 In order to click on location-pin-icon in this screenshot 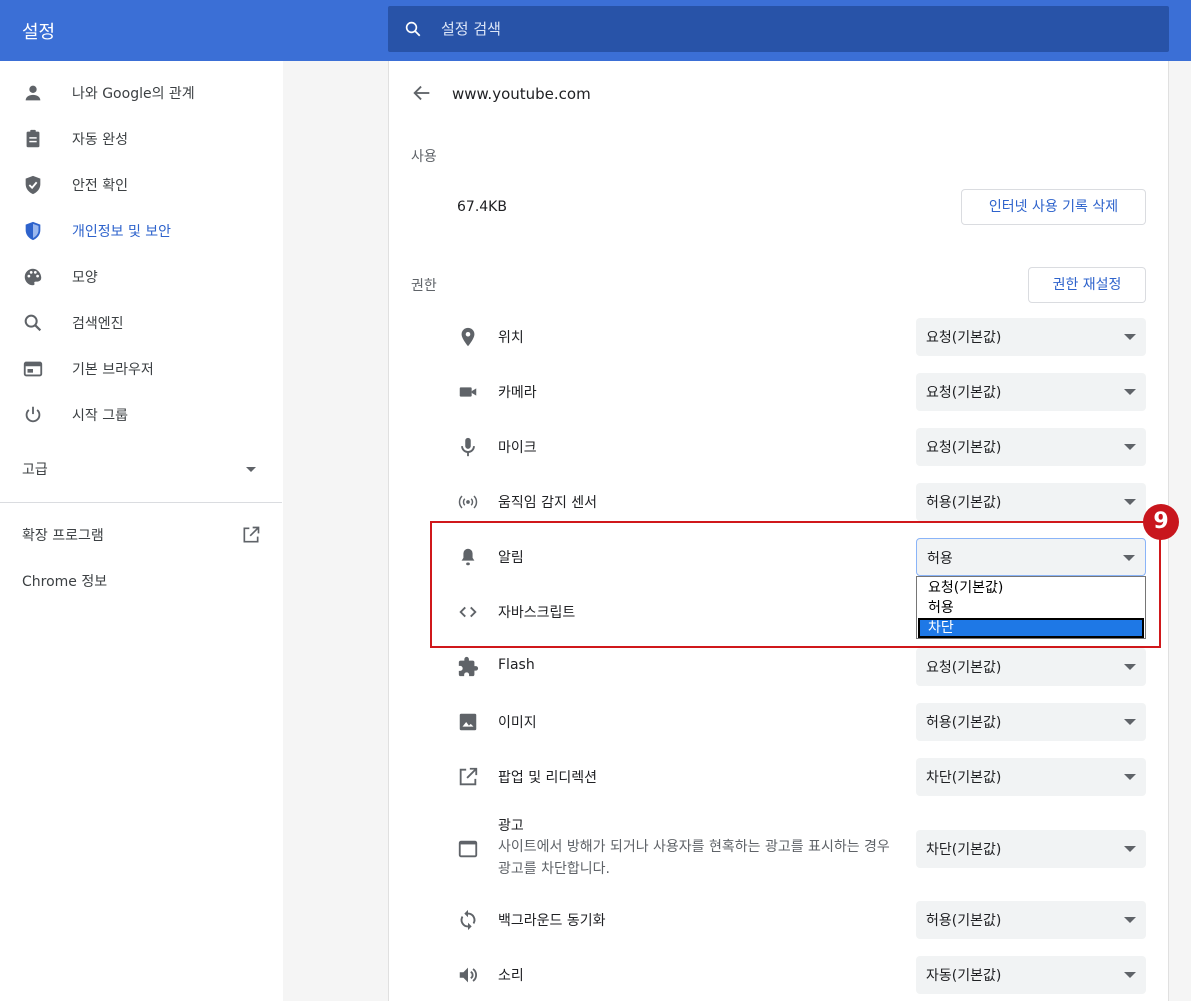, I will do `click(468, 337)`.